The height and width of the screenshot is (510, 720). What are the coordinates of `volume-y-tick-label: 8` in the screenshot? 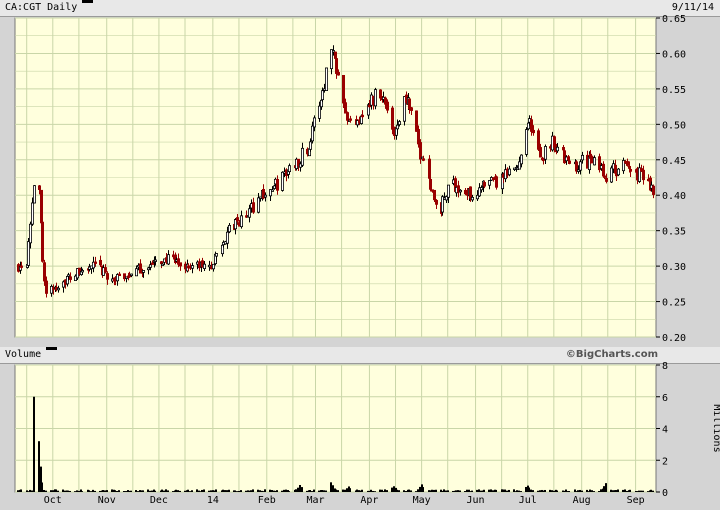 It's located at (665, 366).